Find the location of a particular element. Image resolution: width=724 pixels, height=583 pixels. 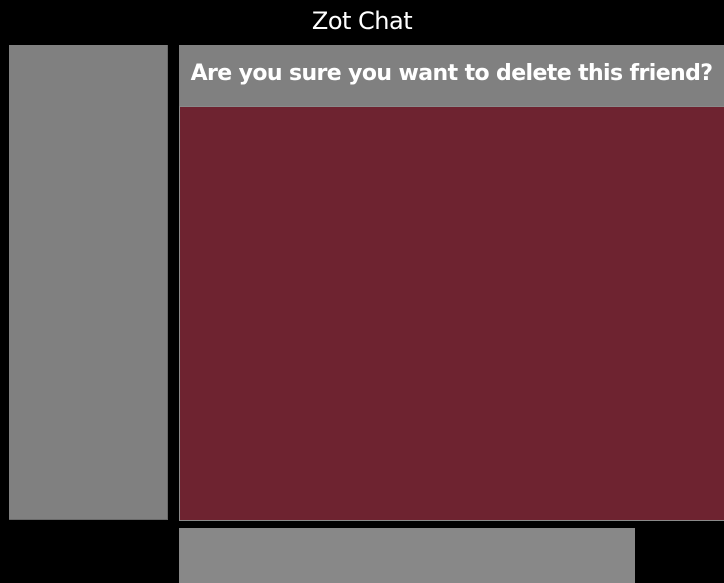

message-input-area is located at coordinates (407, 555).